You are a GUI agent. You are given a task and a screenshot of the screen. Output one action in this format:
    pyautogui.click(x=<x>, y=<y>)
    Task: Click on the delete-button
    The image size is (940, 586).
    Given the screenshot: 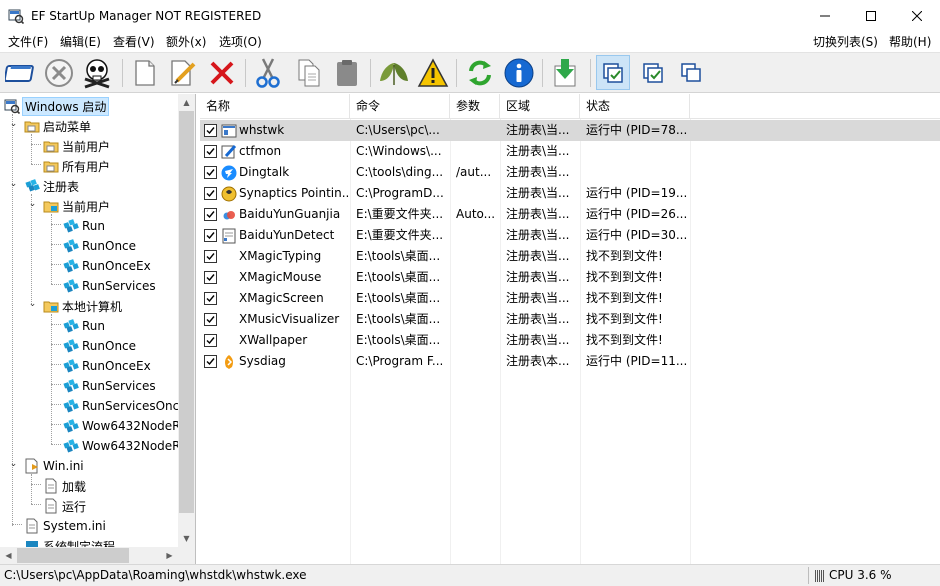 What is the action you would take?
    pyautogui.click(x=222, y=72)
    